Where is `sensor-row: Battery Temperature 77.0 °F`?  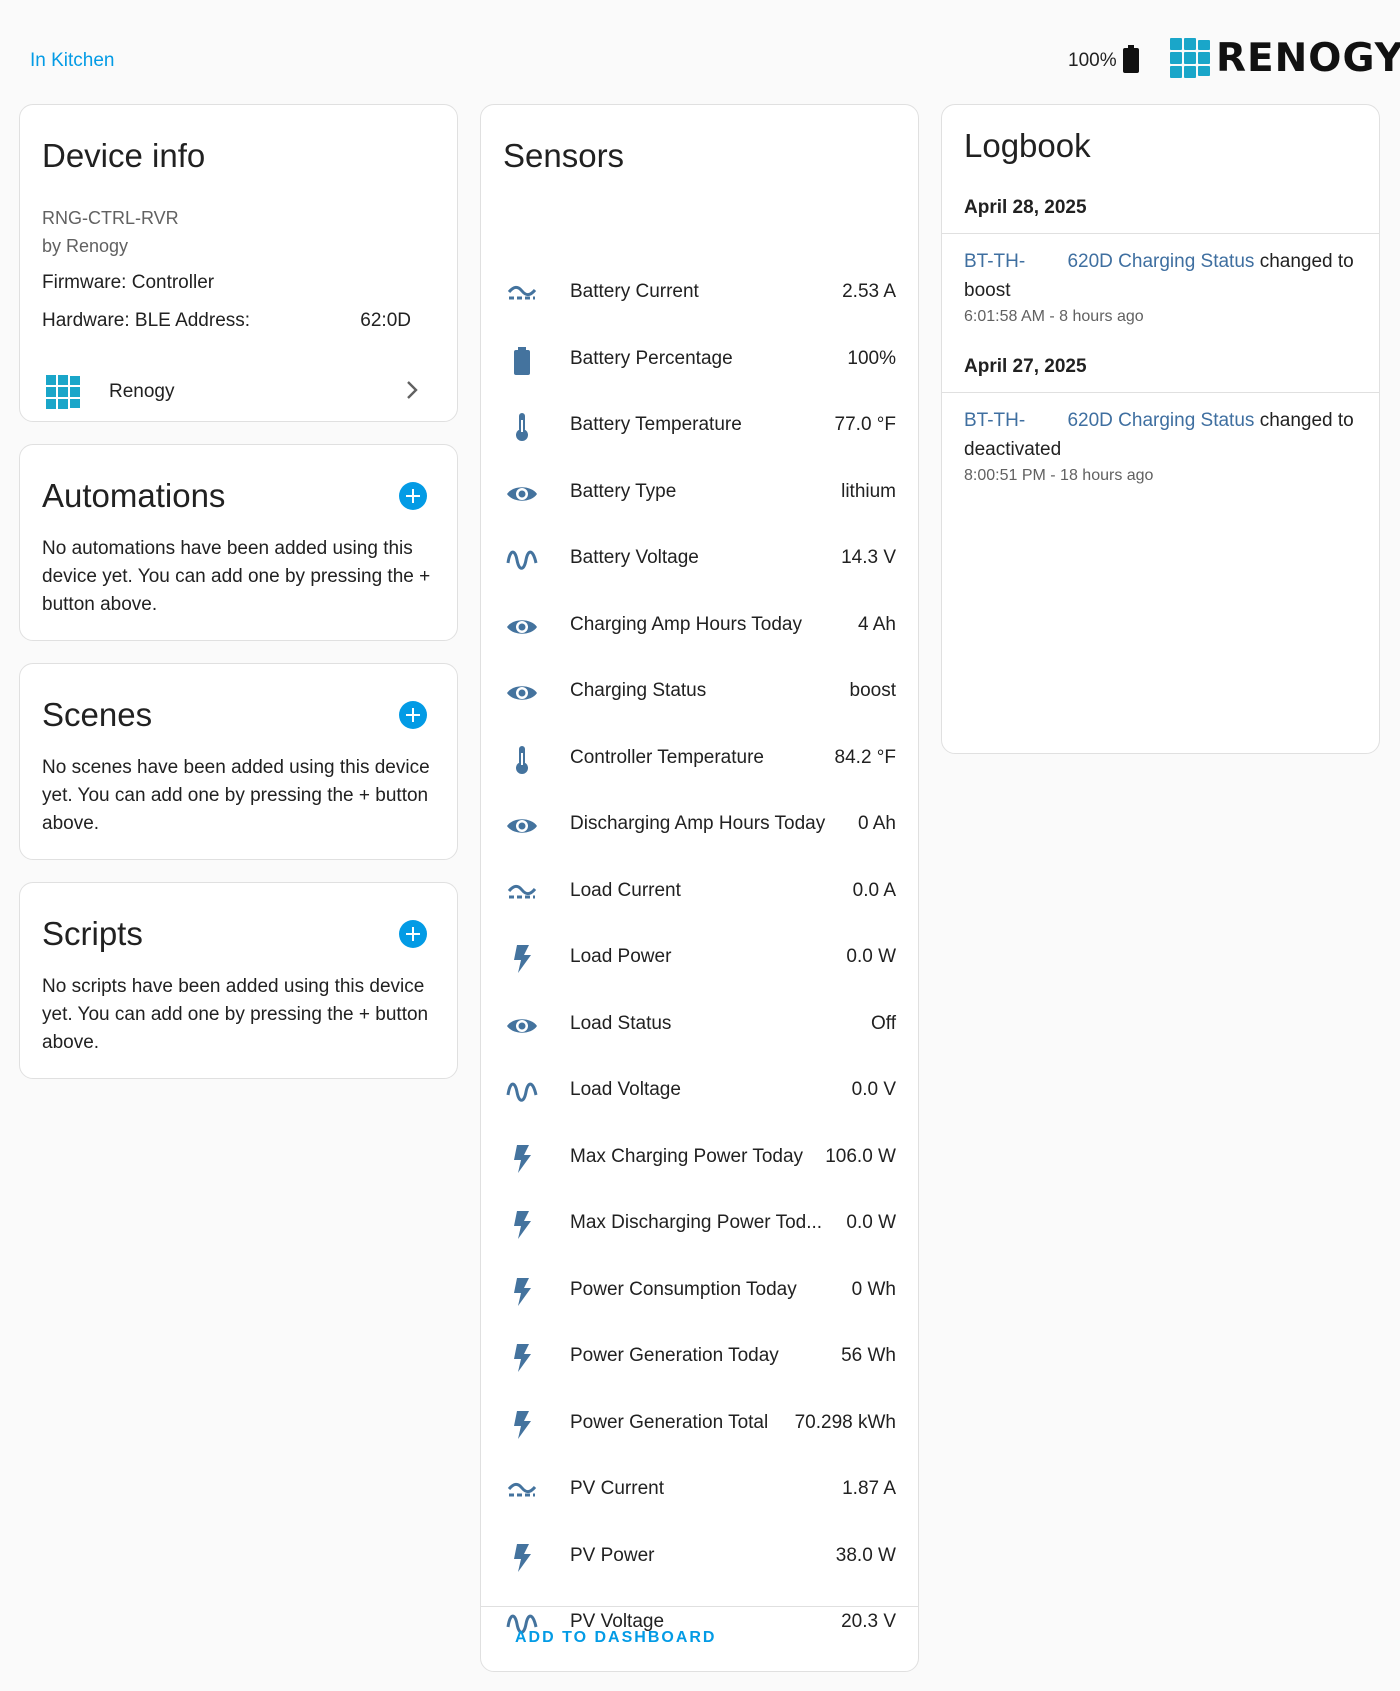
sensor-row: Battery Temperature 77.0 °F is located at coordinates (699, 431).